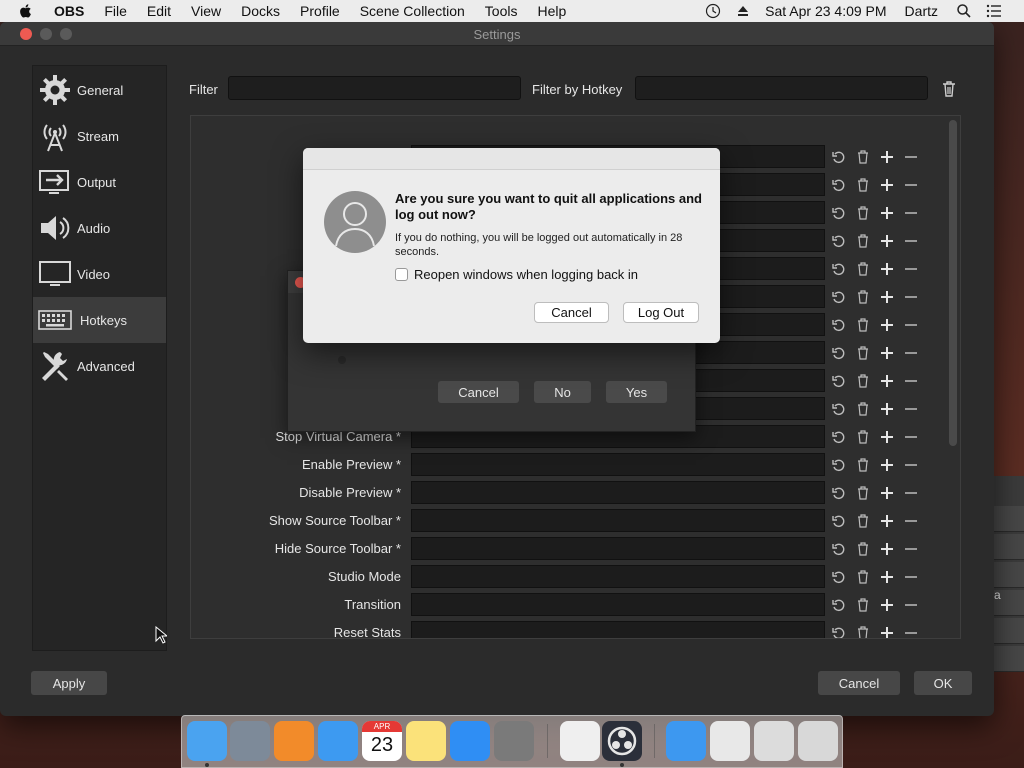 Image resolution: width=1024 pixels, height=768 pixels. I want to click on checkbox-box, so click(401, 274).